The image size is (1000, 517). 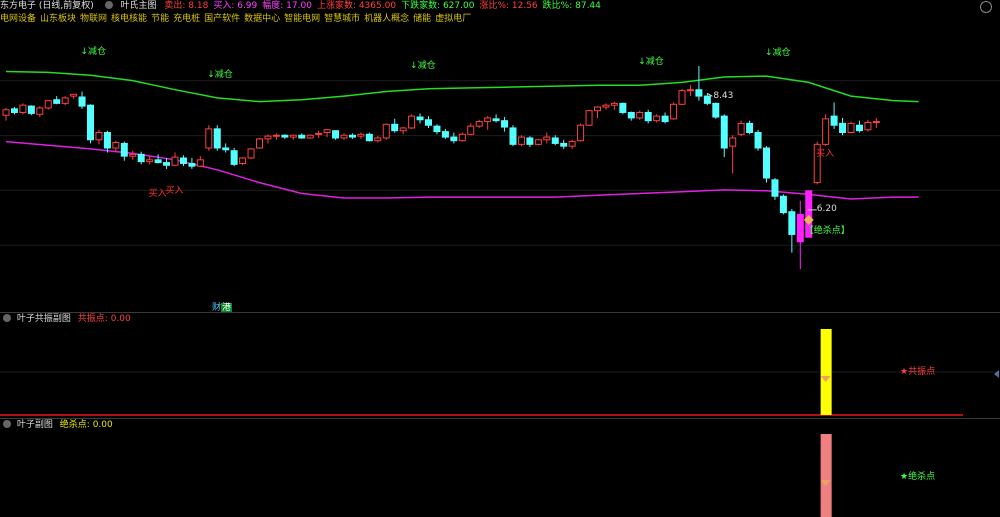 I want to click on panel2-title: 叶子共振副图, so click(x=44, y=319).